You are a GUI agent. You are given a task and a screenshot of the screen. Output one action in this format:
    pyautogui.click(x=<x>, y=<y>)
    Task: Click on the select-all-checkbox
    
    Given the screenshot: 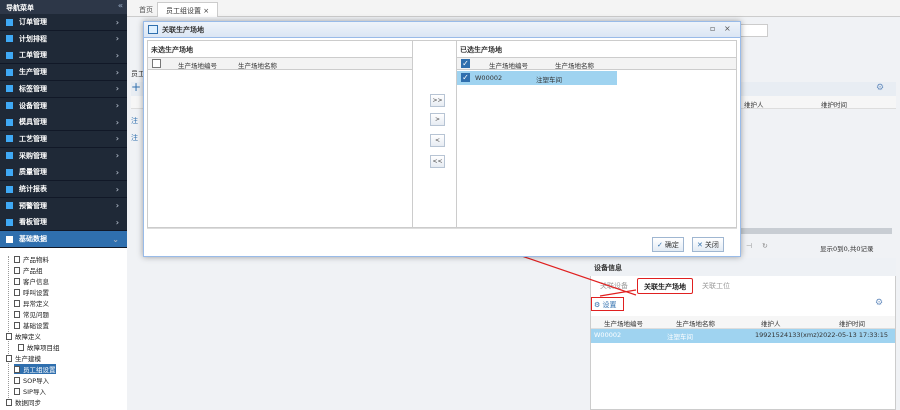 What is the action you would take?
    pyautogui.click(x=156, y=63)
    